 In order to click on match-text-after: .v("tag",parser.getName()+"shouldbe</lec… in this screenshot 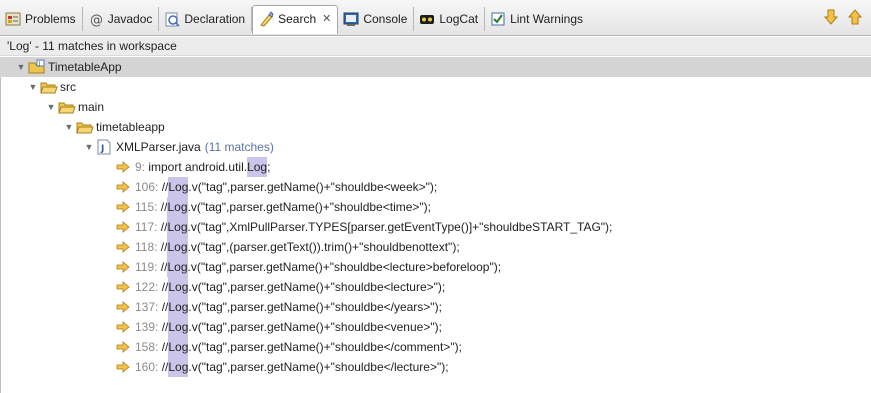, I will do `click(318, 367)`.